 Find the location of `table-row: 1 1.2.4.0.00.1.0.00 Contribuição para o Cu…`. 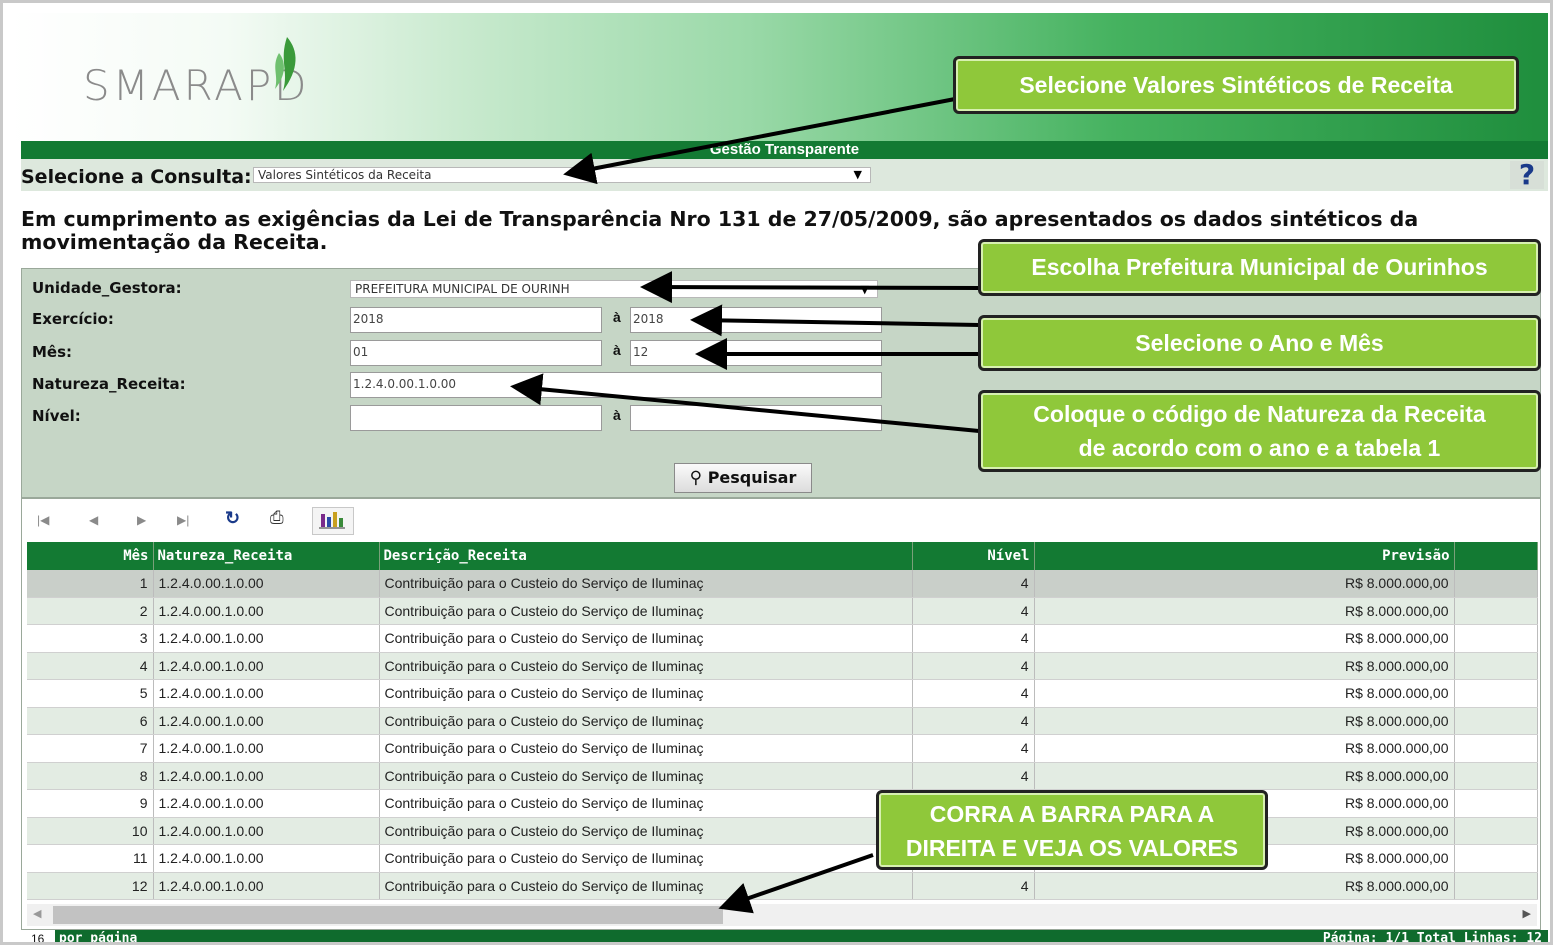

table-row: 1 1.2.4.0.00.1.0.00 Contribuição para o Cu… is located at coordinates (782, 584).